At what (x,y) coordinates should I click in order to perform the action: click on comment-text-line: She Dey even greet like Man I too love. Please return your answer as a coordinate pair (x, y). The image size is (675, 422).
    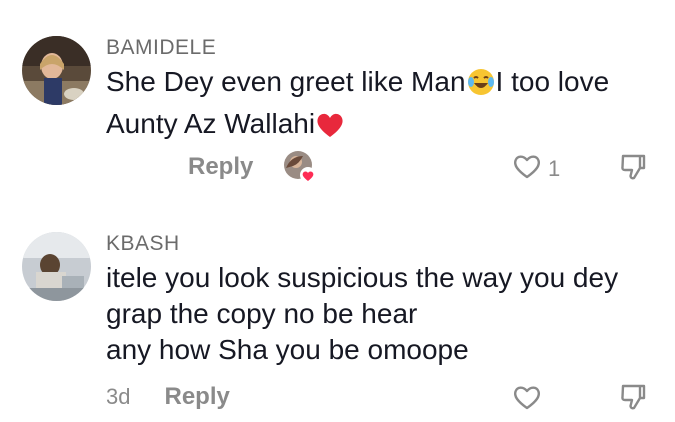
    Looking at the image, I should click on (357, 85).